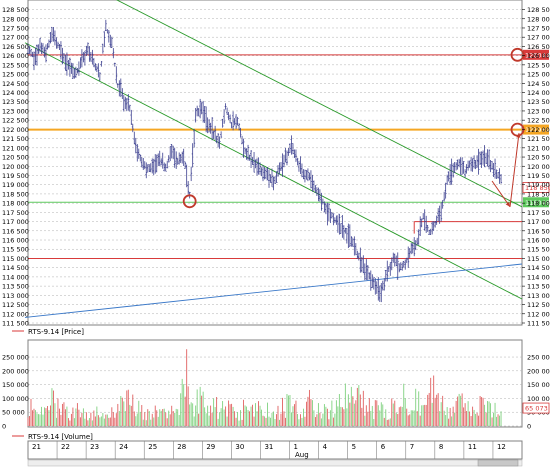 The width and height of the screenshot is (550, 471). What do you see at coordinates (529, 427) in the screenshot?
I see `volume-tick-label: 0` at bounding box center [529, 427].